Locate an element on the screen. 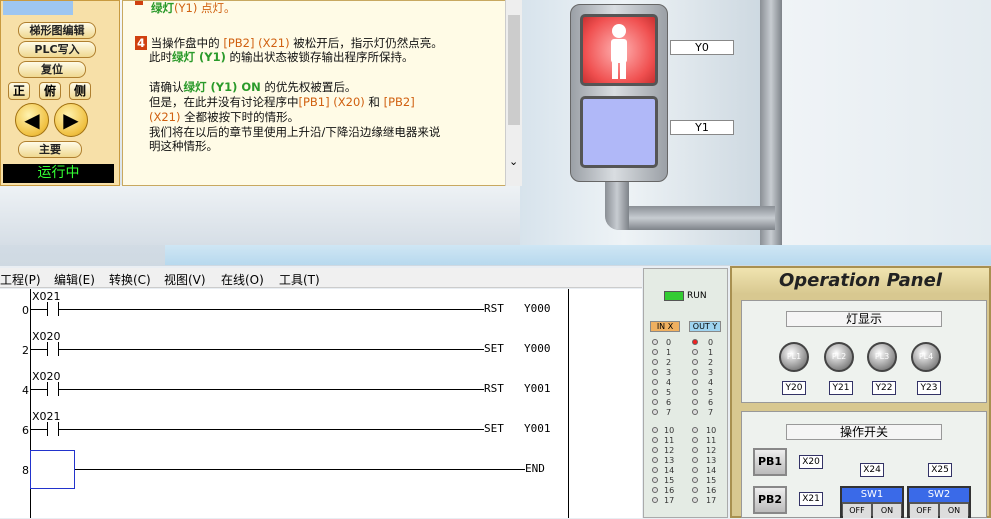 This screenshot has width=991, height=519. text-line: 当操作盘中的 is located at coordinates (187, 43).